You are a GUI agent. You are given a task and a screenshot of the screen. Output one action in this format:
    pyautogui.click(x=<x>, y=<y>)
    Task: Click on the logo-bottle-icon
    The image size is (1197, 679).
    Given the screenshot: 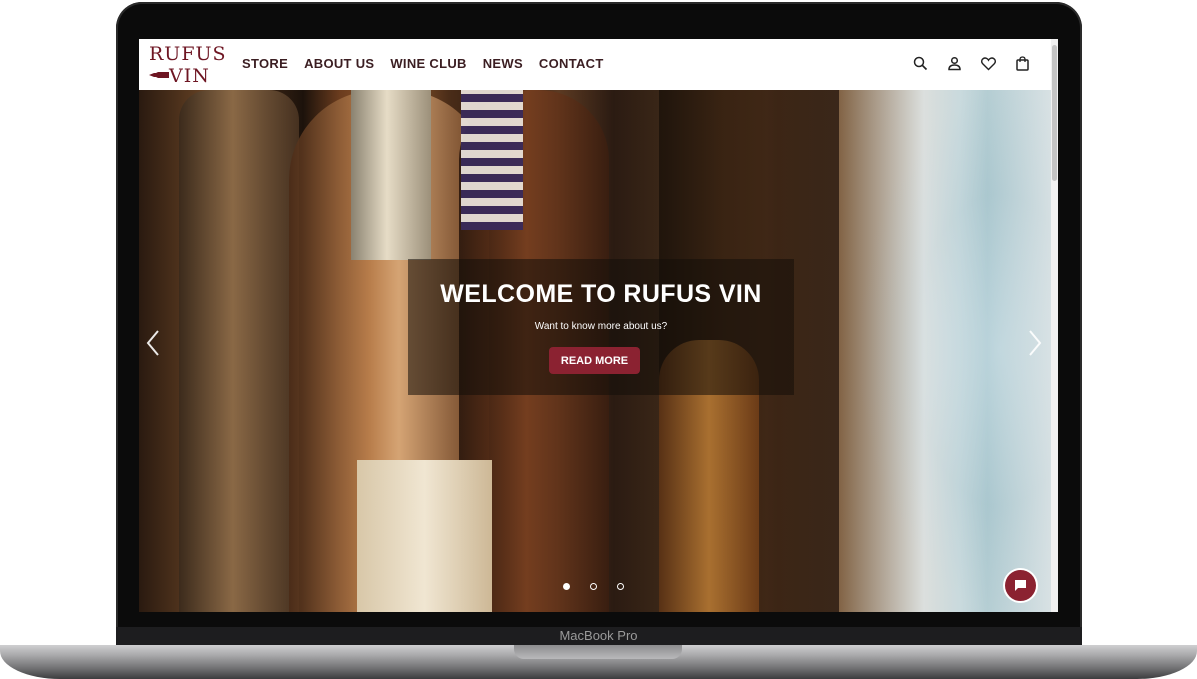 What is the action you would take?
    pyautogui.click(x=159, y=75)
    